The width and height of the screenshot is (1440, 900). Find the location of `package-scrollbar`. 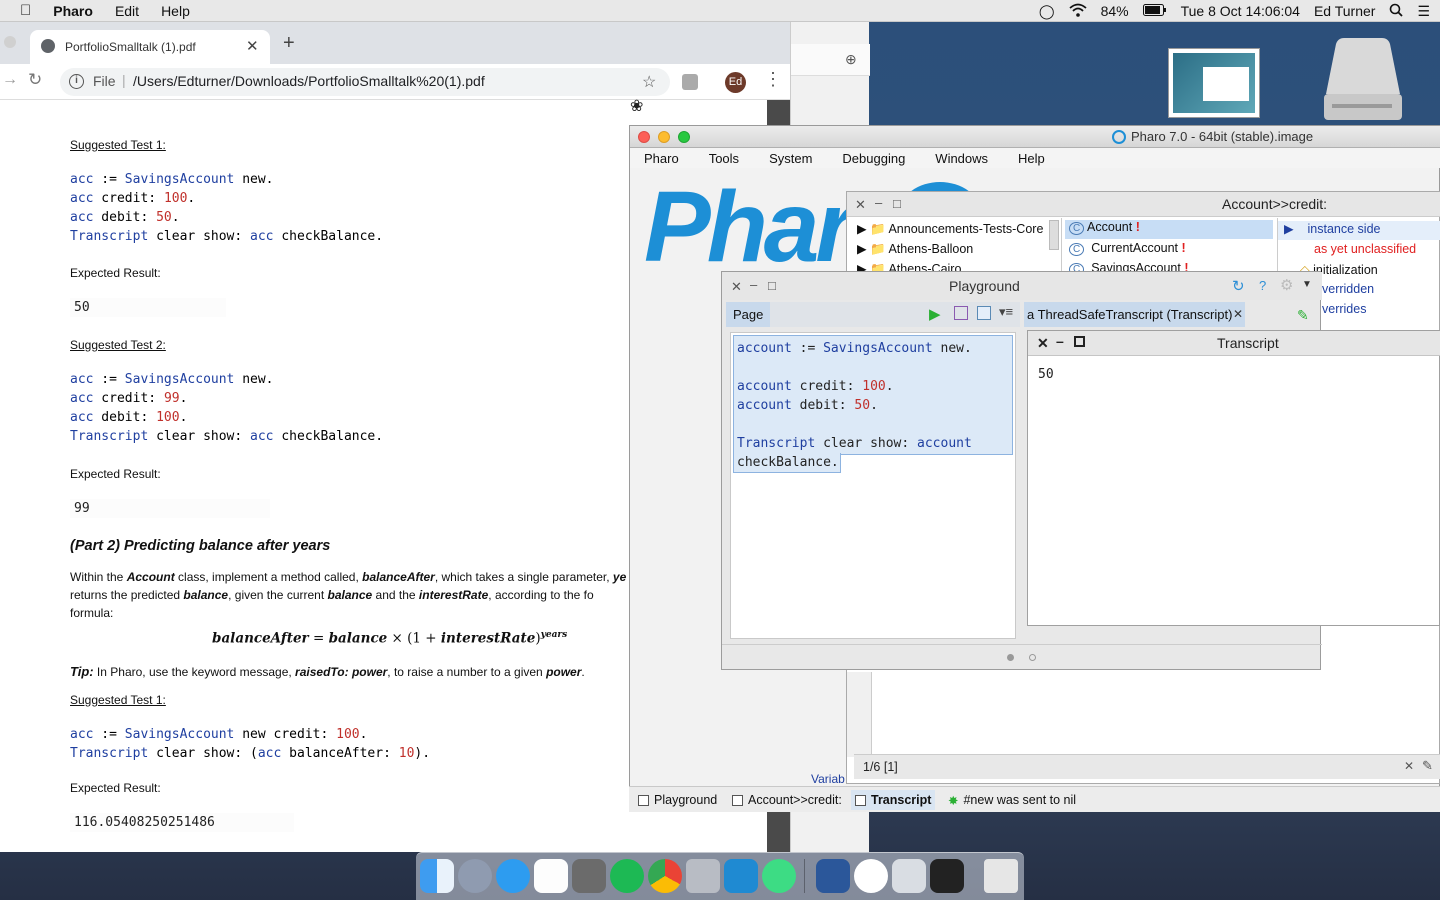

package-scrollbar is located at coordinates (1054, 235).